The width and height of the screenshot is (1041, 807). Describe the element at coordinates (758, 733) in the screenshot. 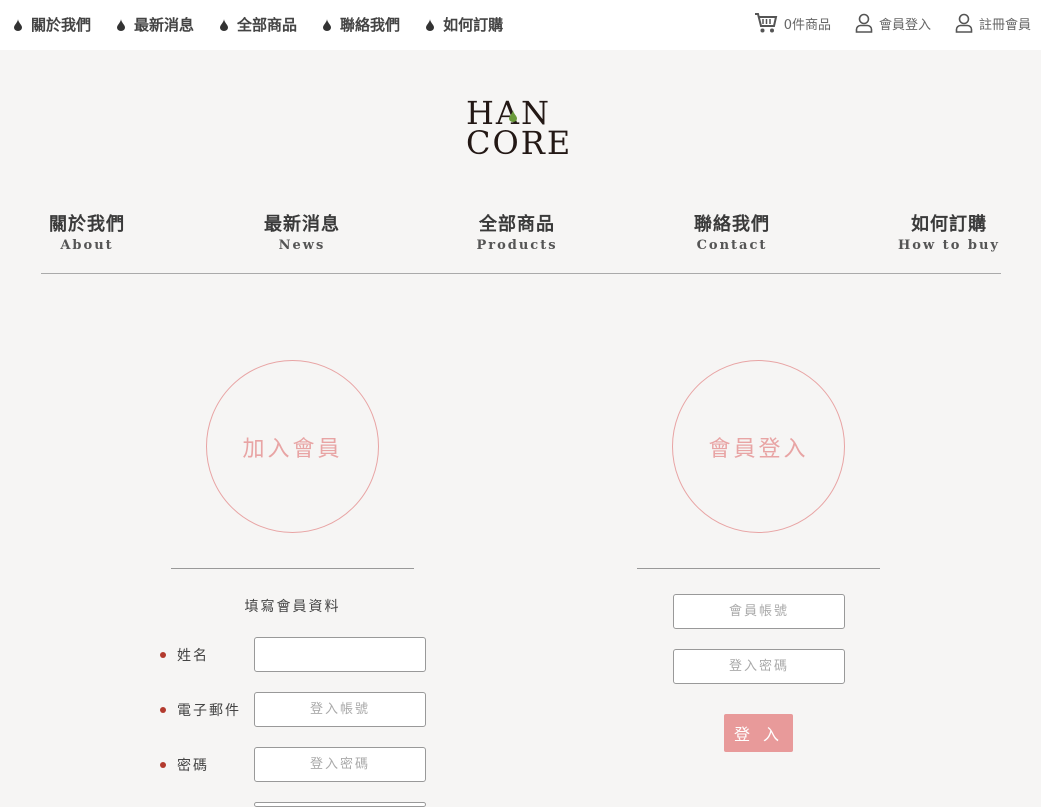

I see `login-submit-button: 登 入` at that location.